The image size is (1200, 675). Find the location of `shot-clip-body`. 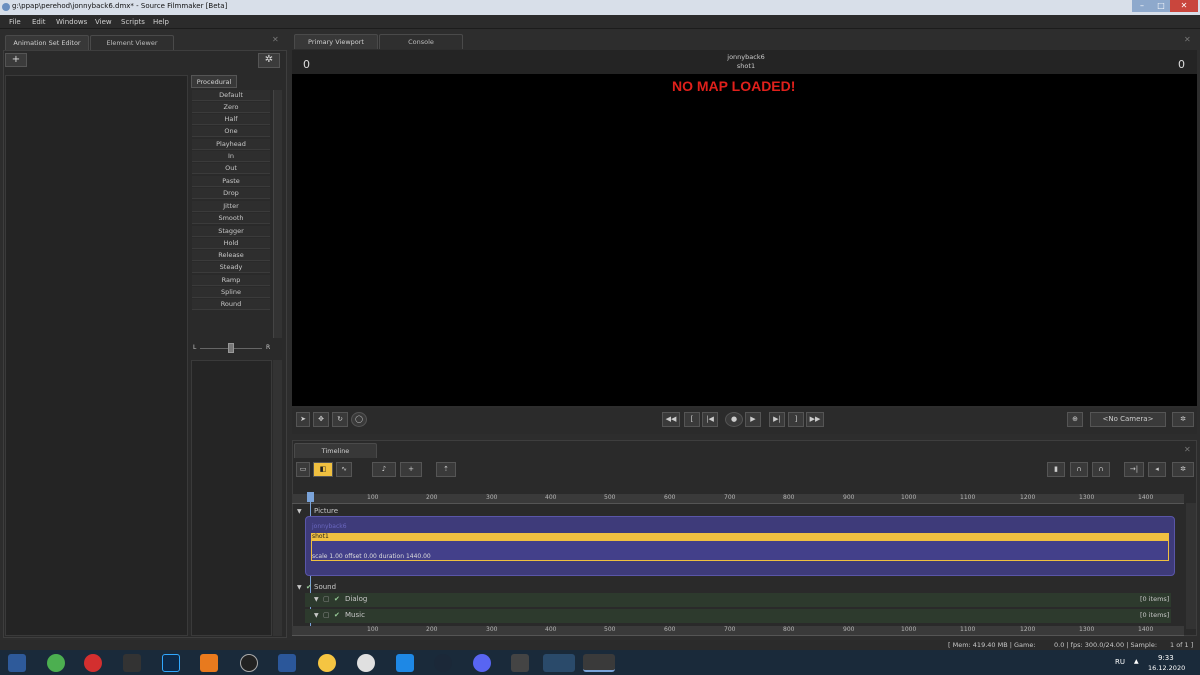

shot-clip-body is located at coordinates (740, 551).